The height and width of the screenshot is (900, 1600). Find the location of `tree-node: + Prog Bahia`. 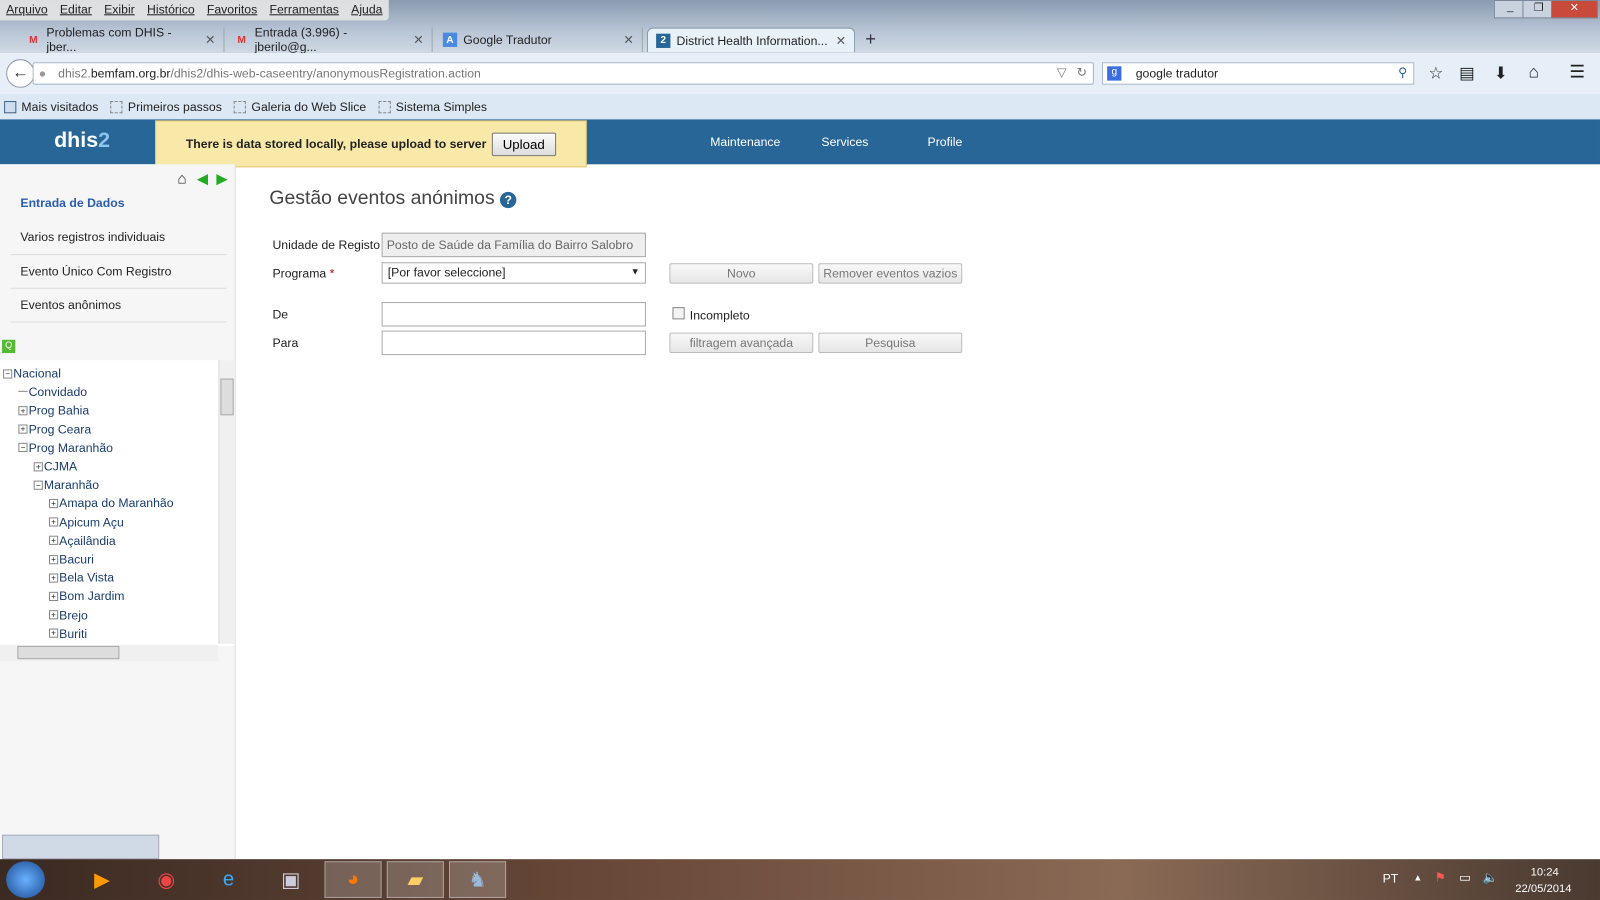

tree-node: + Prog Bahia is located at coordinates (53, 410).